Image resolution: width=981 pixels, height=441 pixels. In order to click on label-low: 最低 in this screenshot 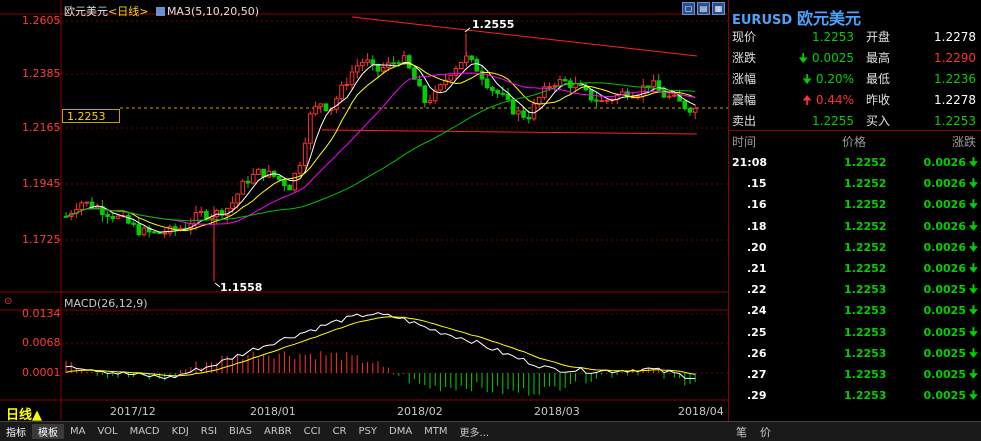, I will do `click(878, 79)`.